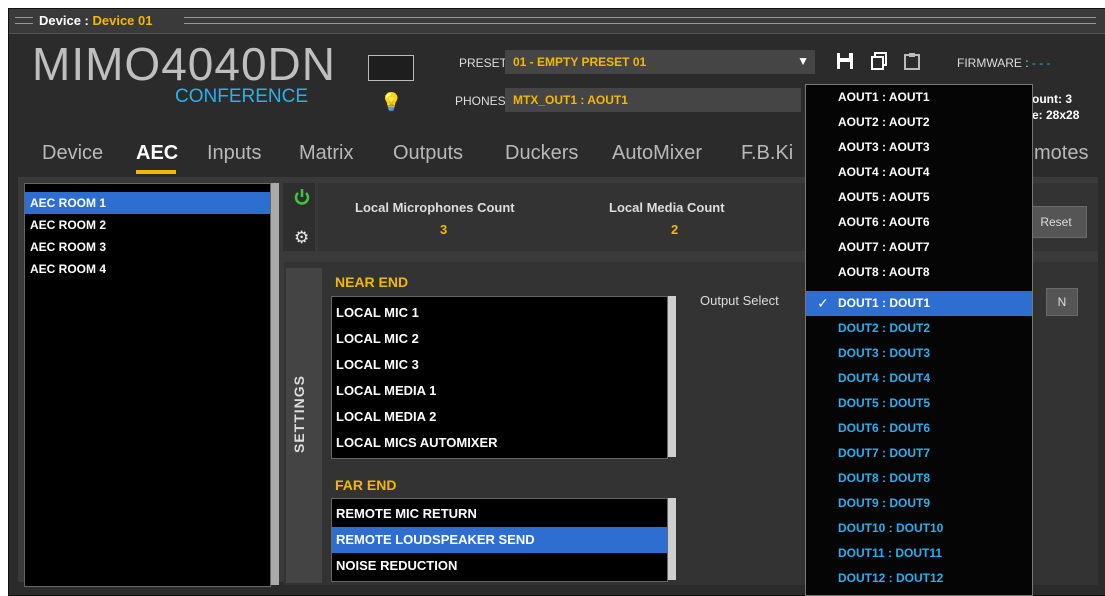 The height and width of the screenshot is (596, 1105). What do you see at coordinates (483, 63) in the screenshot?
I see `preset-label: PRESET` at bounding box center [483, 63].